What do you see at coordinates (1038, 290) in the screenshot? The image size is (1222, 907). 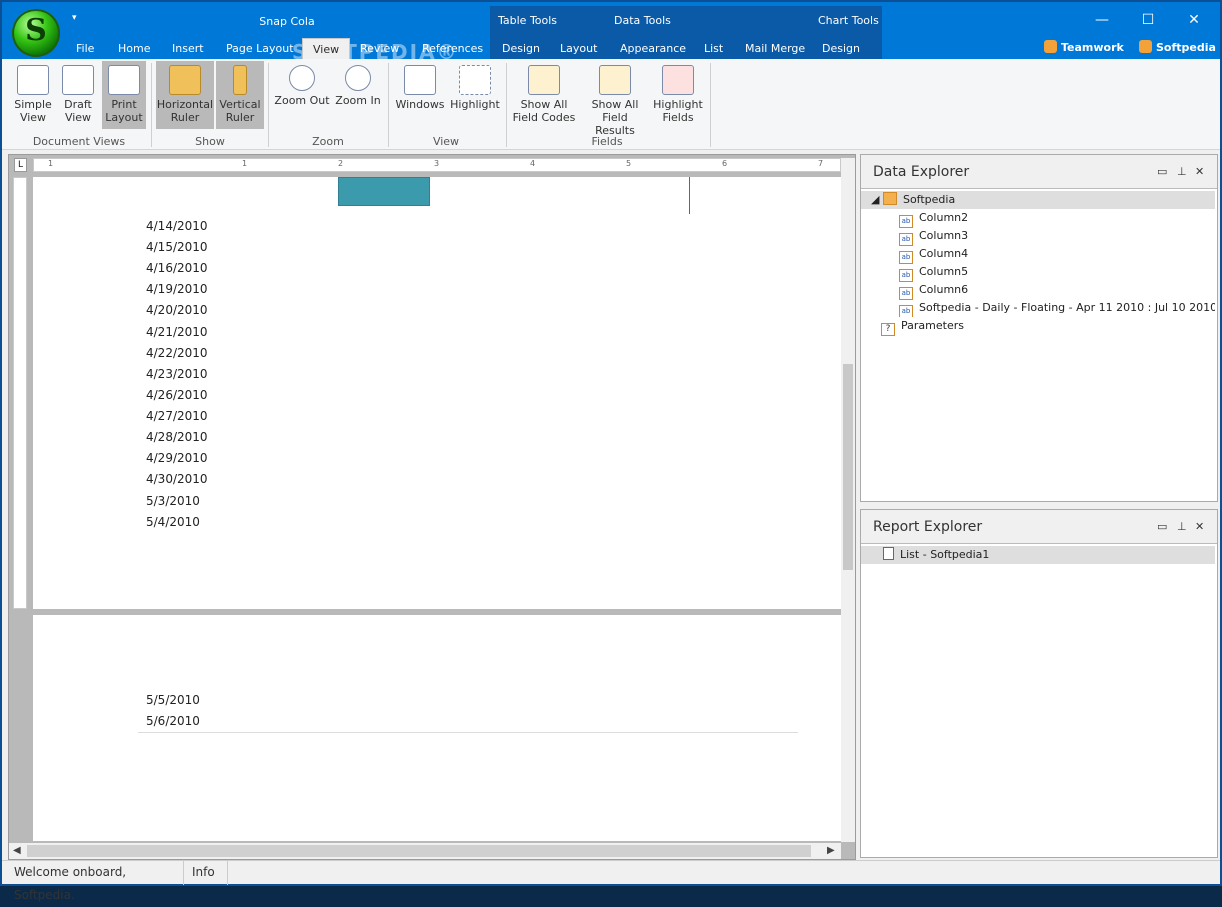 I see `tree-node-field: ab Column6` at bounding box center [1038, 290].